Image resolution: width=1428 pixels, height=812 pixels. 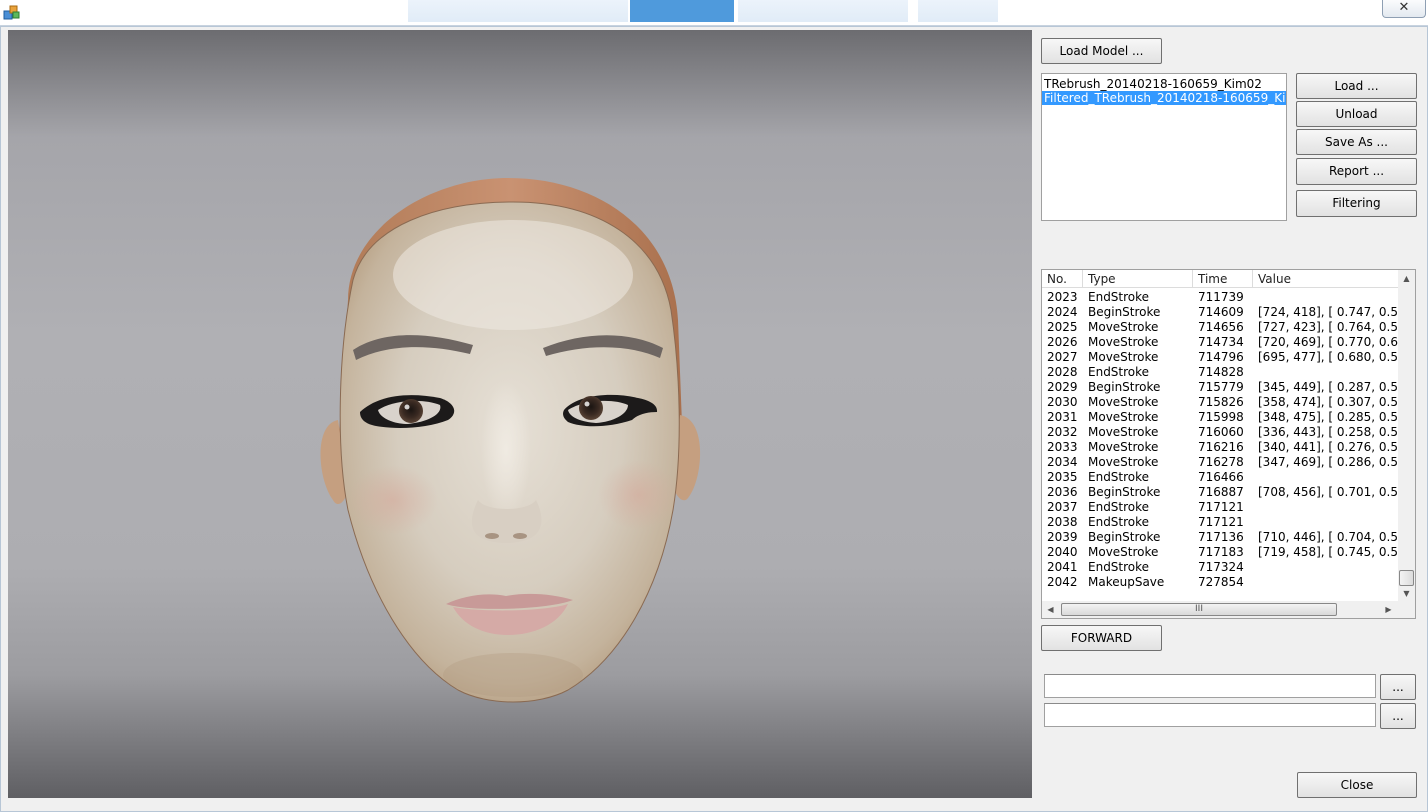 I want to click on table-row: 2028 EndStroke 714828, so click(x=1221, y=372).